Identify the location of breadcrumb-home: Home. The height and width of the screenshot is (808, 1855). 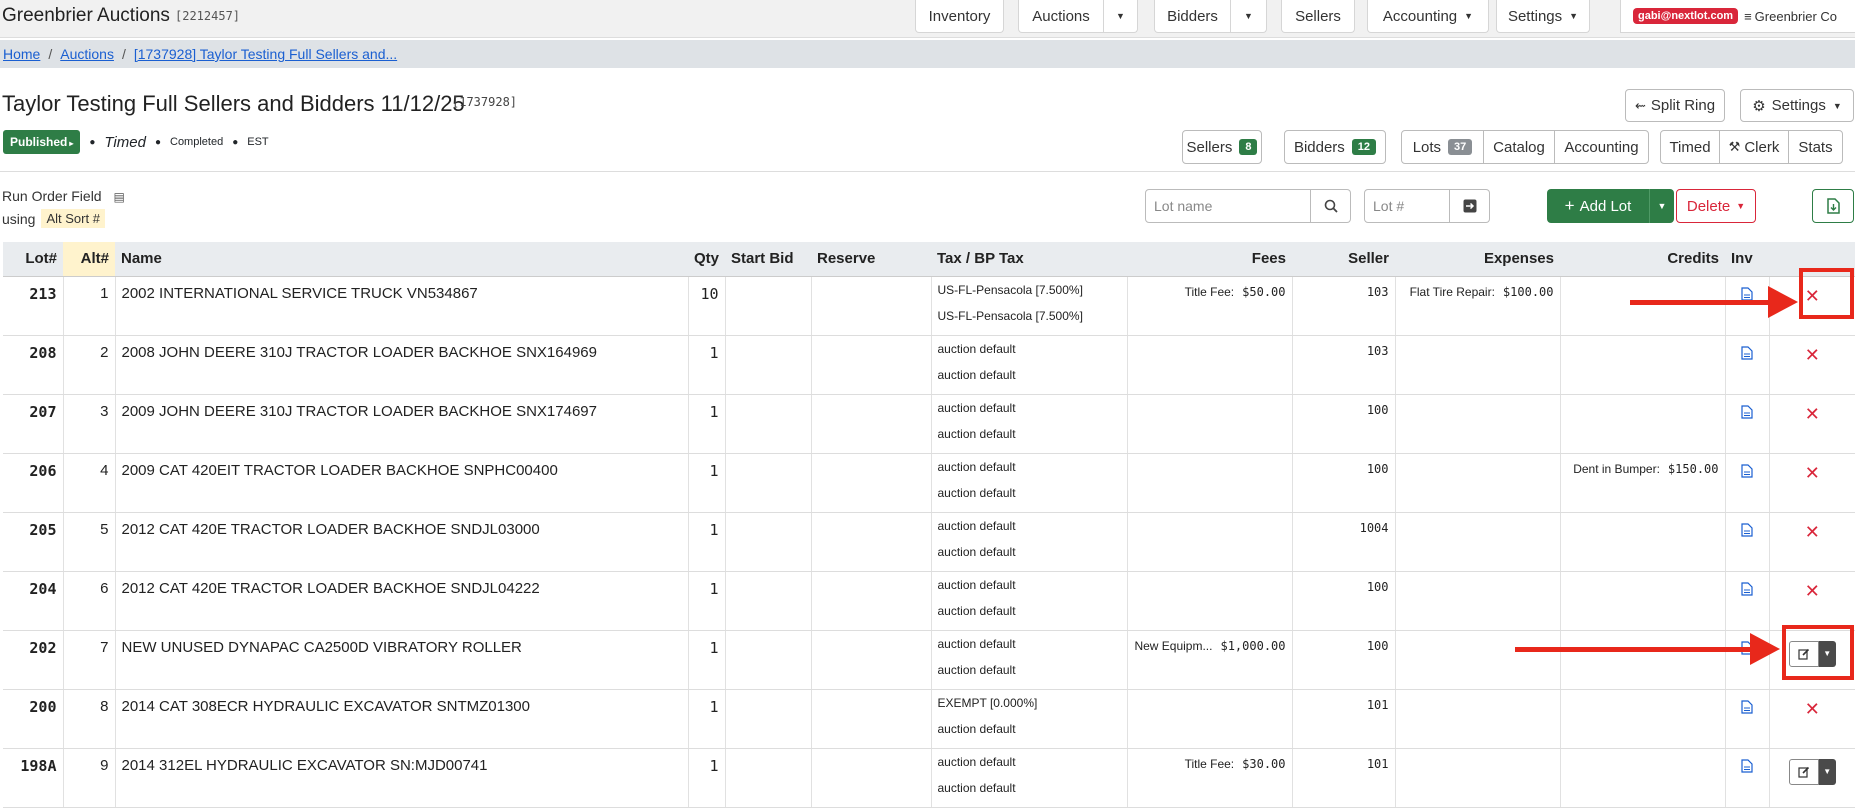
(21, 54).